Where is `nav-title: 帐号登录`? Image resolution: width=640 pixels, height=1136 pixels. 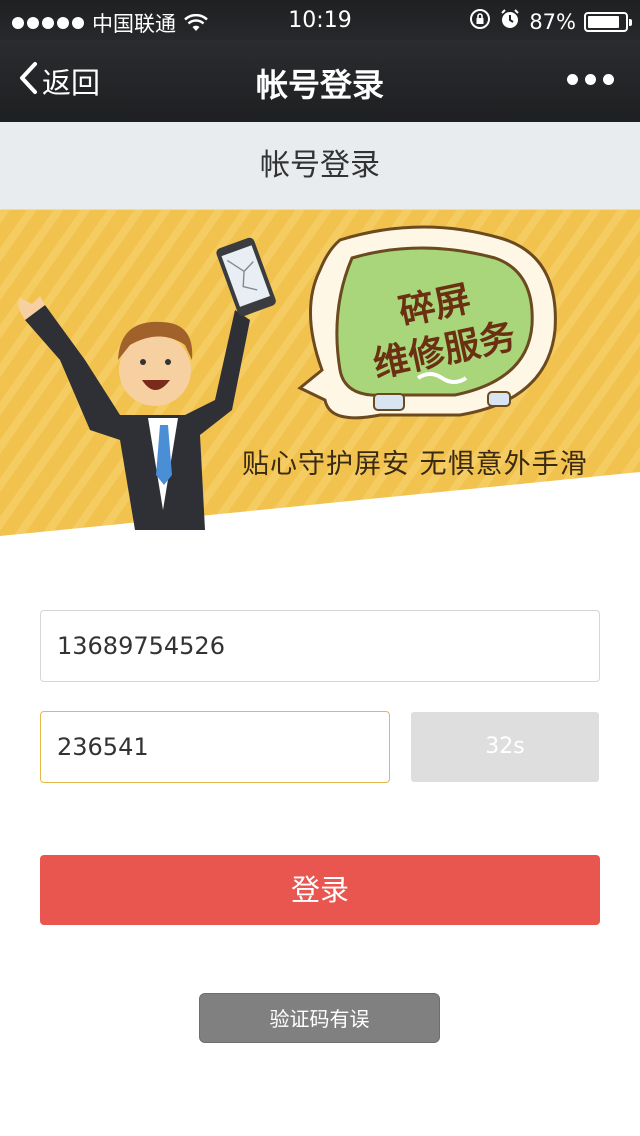 nav-title: 帐号登录 is located at coordinates (319, 85).